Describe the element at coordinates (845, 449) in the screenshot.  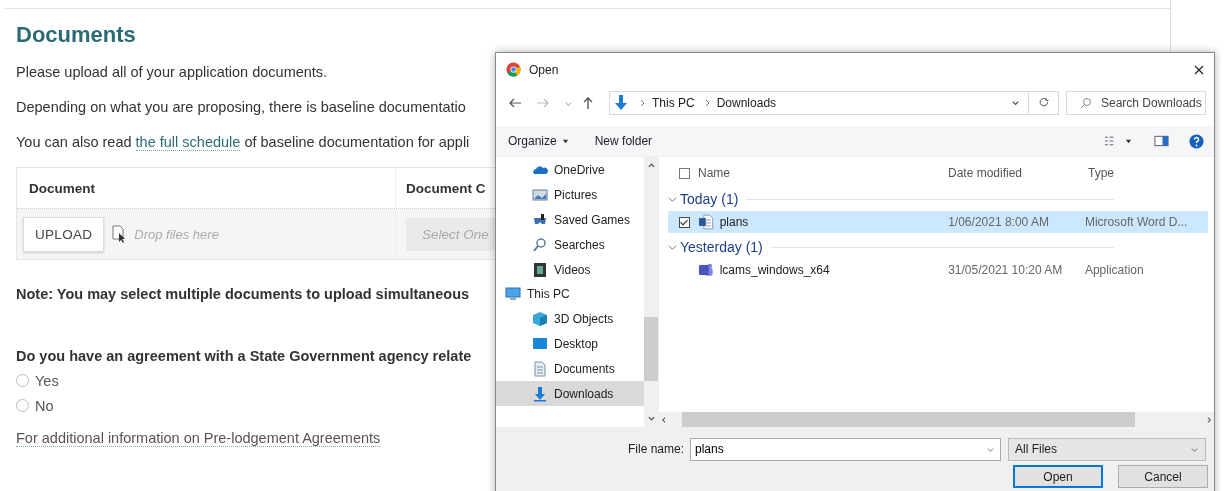
I see `file-name-field: plans` at that location.